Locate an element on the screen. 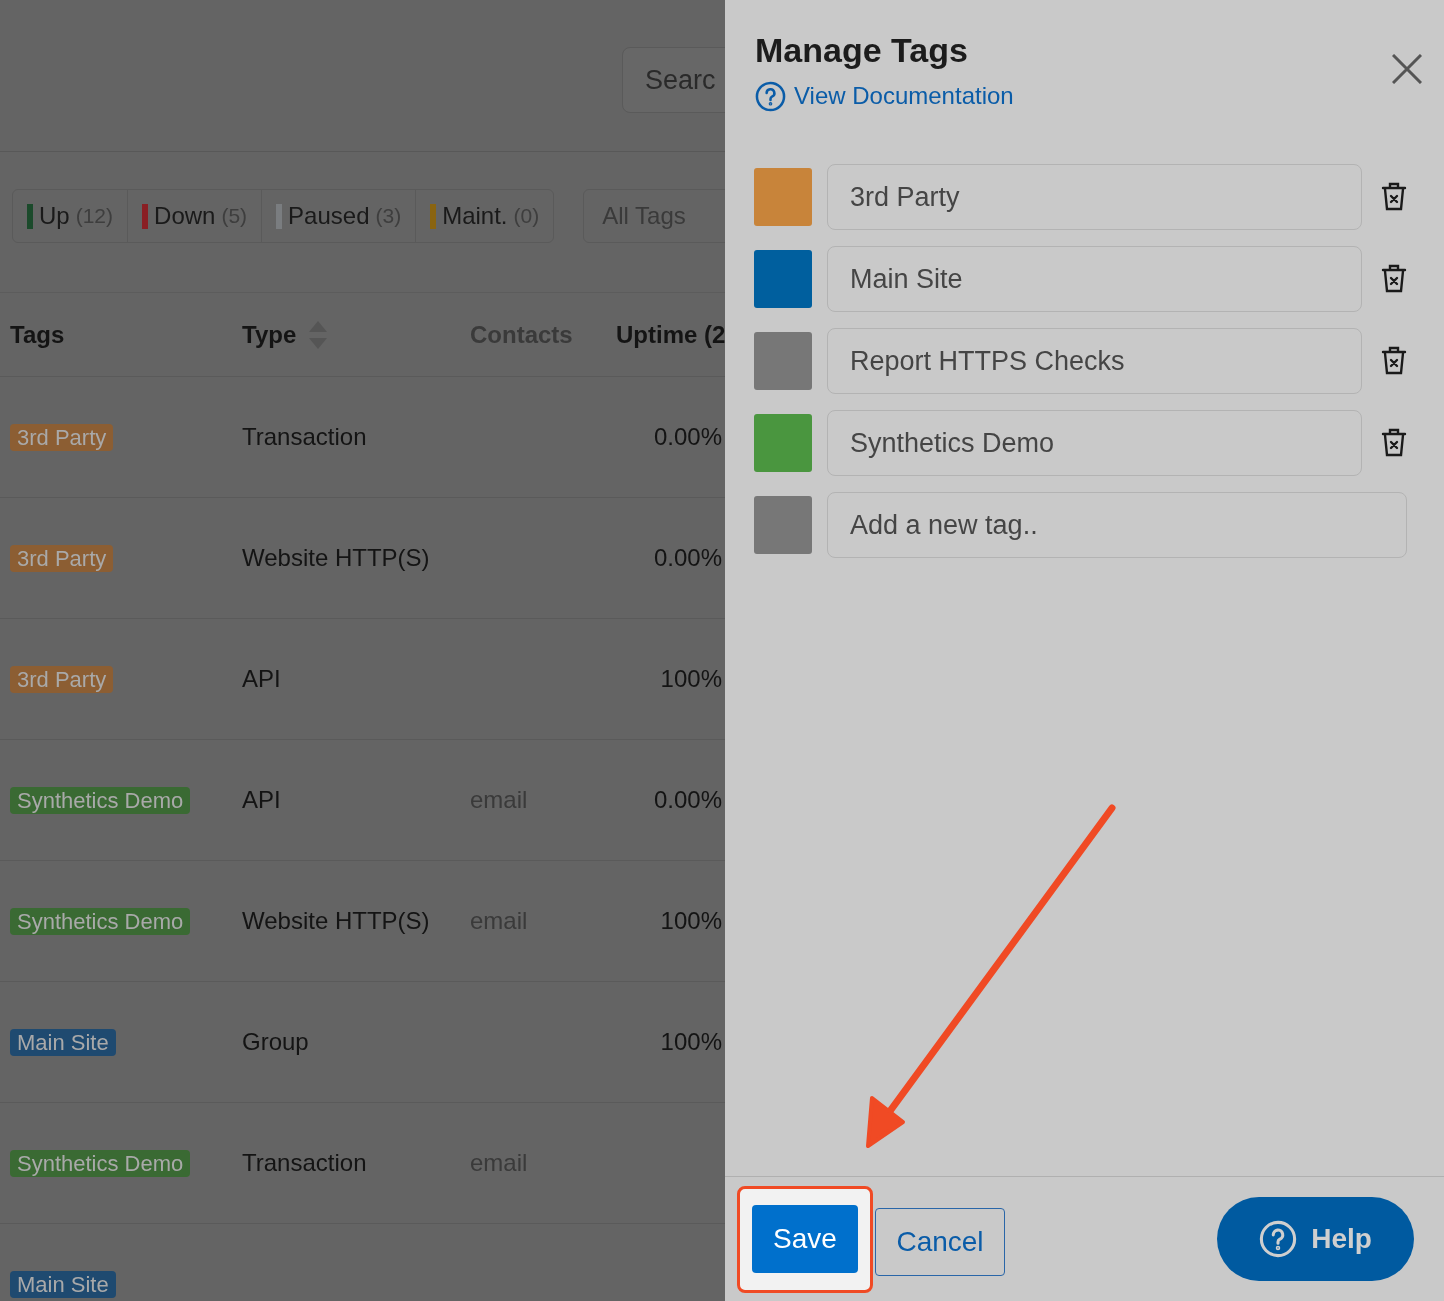 The height and width of the screenshot is (1301, 1444). status-label: Maint. is located at coordinates (475, 216).